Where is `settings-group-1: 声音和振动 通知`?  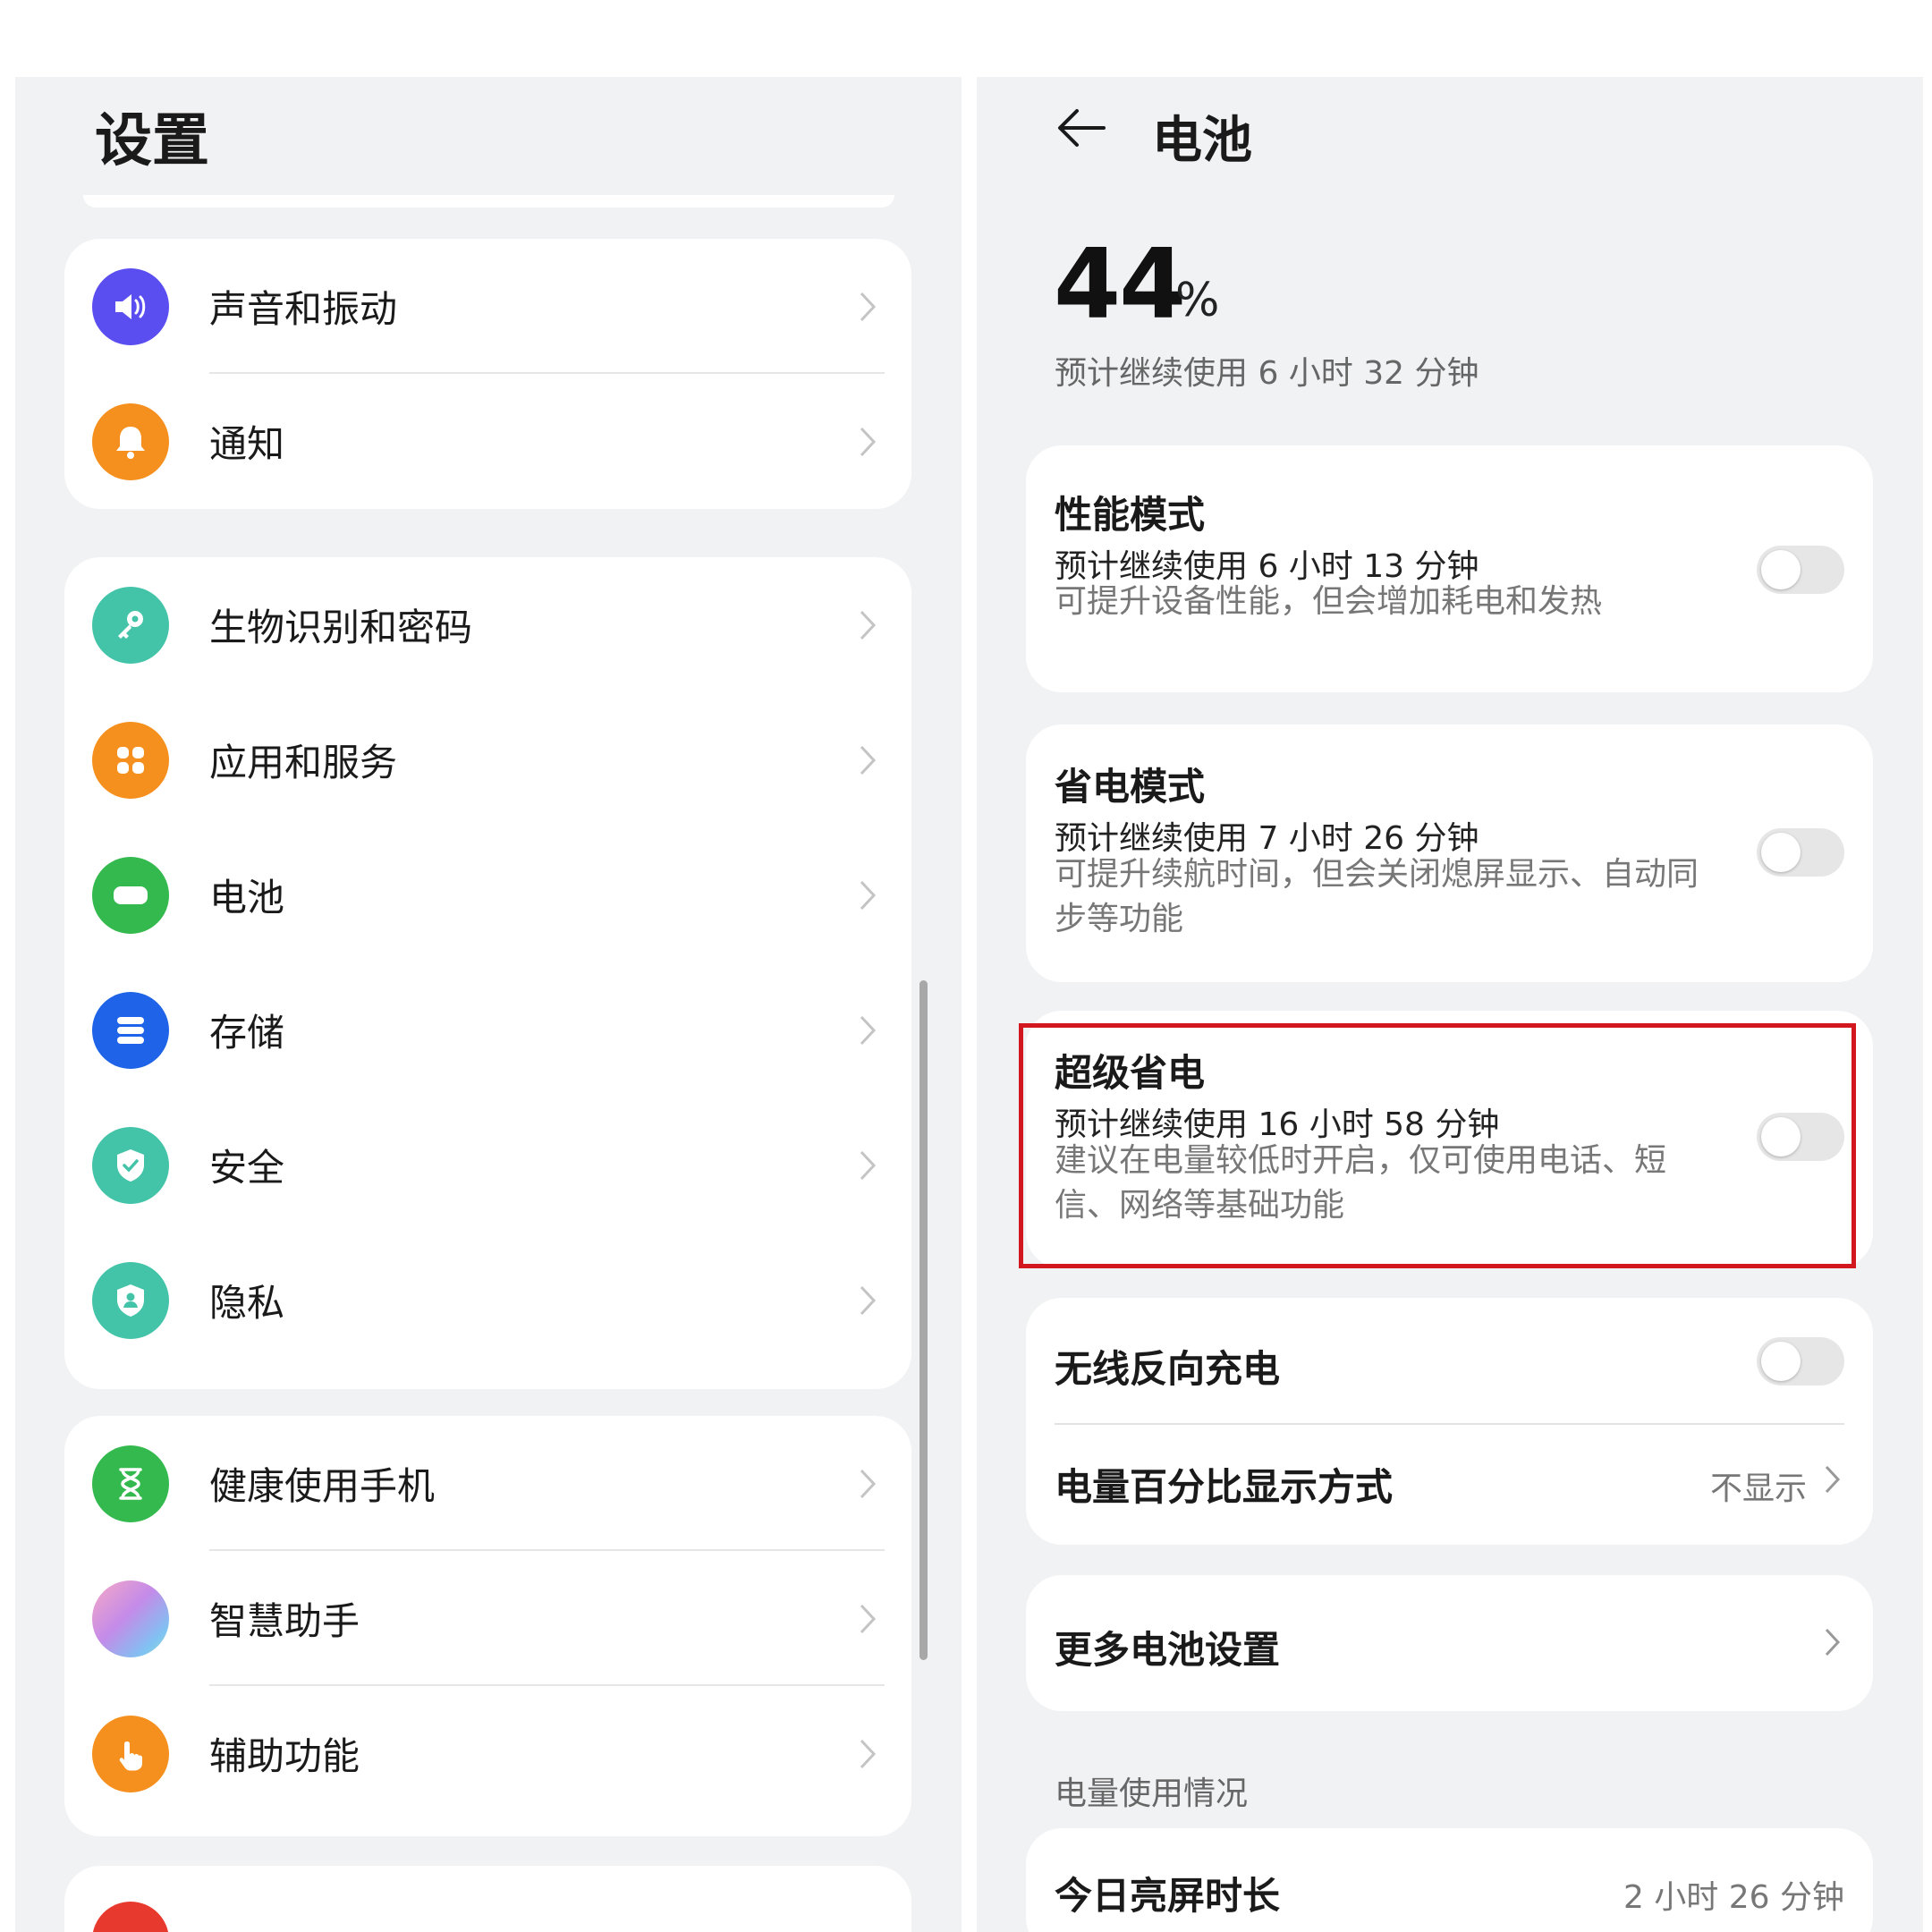
settings-group-1: 声音和振动 通知 is located at coordinates (487, 374).